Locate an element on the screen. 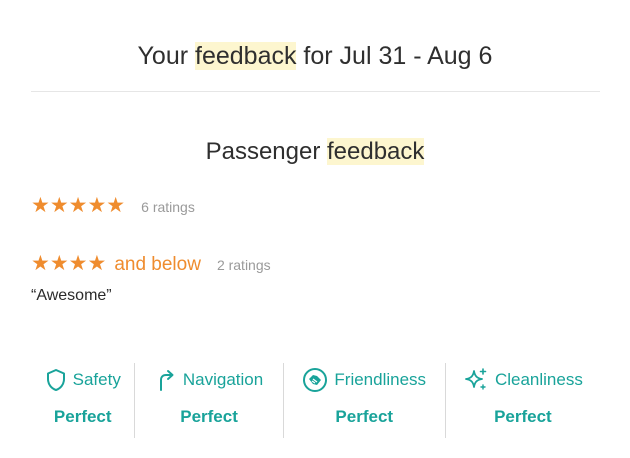 This screenshot has height=458, width=630. title-highlight: feedback is located at coordinates (246, 56).